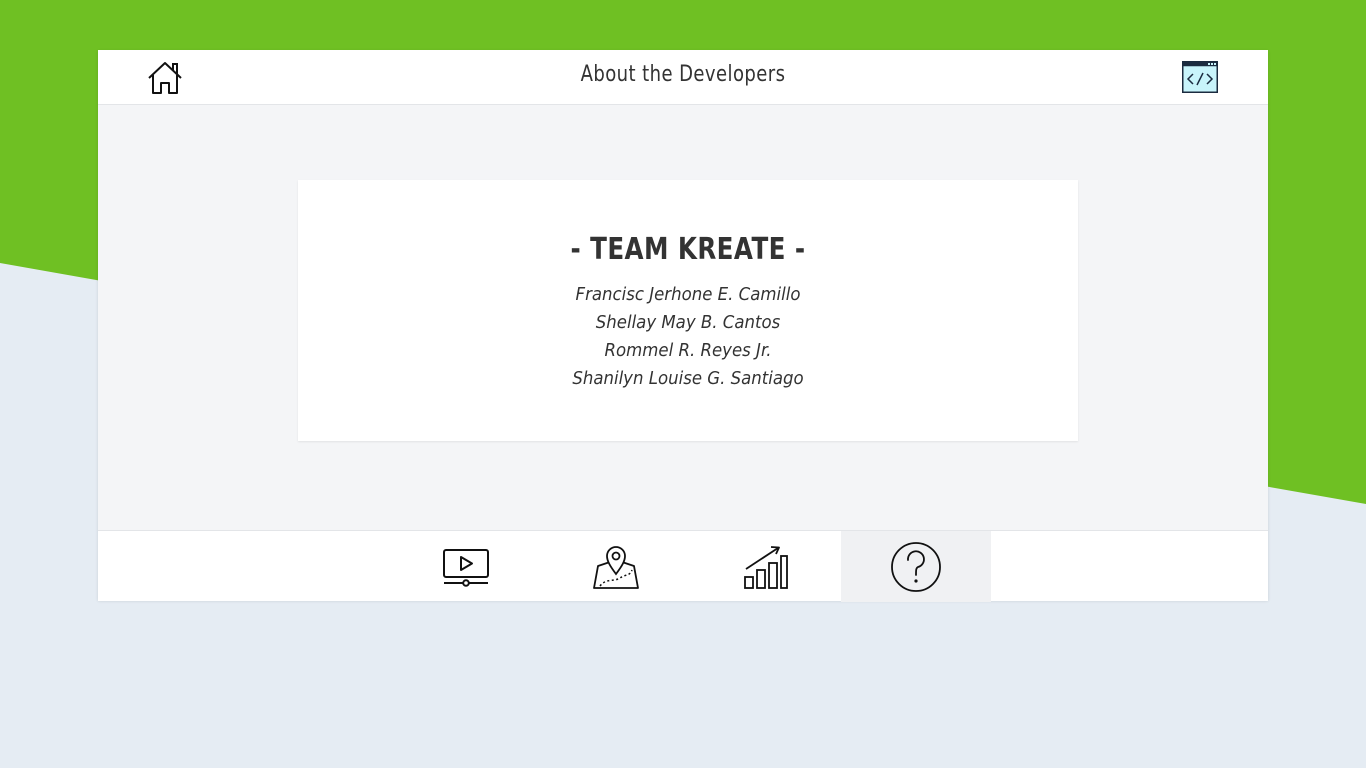  I want to click on nav-help-button, so click(916, 566).